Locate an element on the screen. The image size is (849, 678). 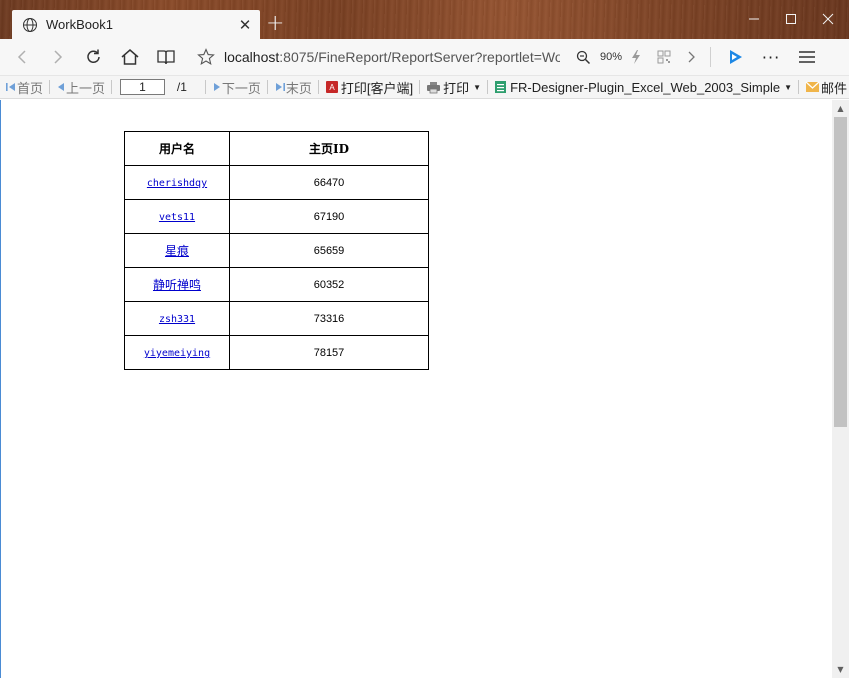
username-link: yiyemeiying is located at coordinates (177, 353).